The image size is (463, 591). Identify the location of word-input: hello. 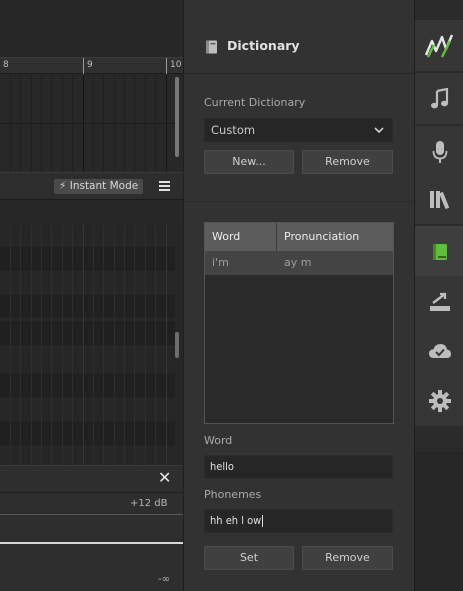
(298, 467).